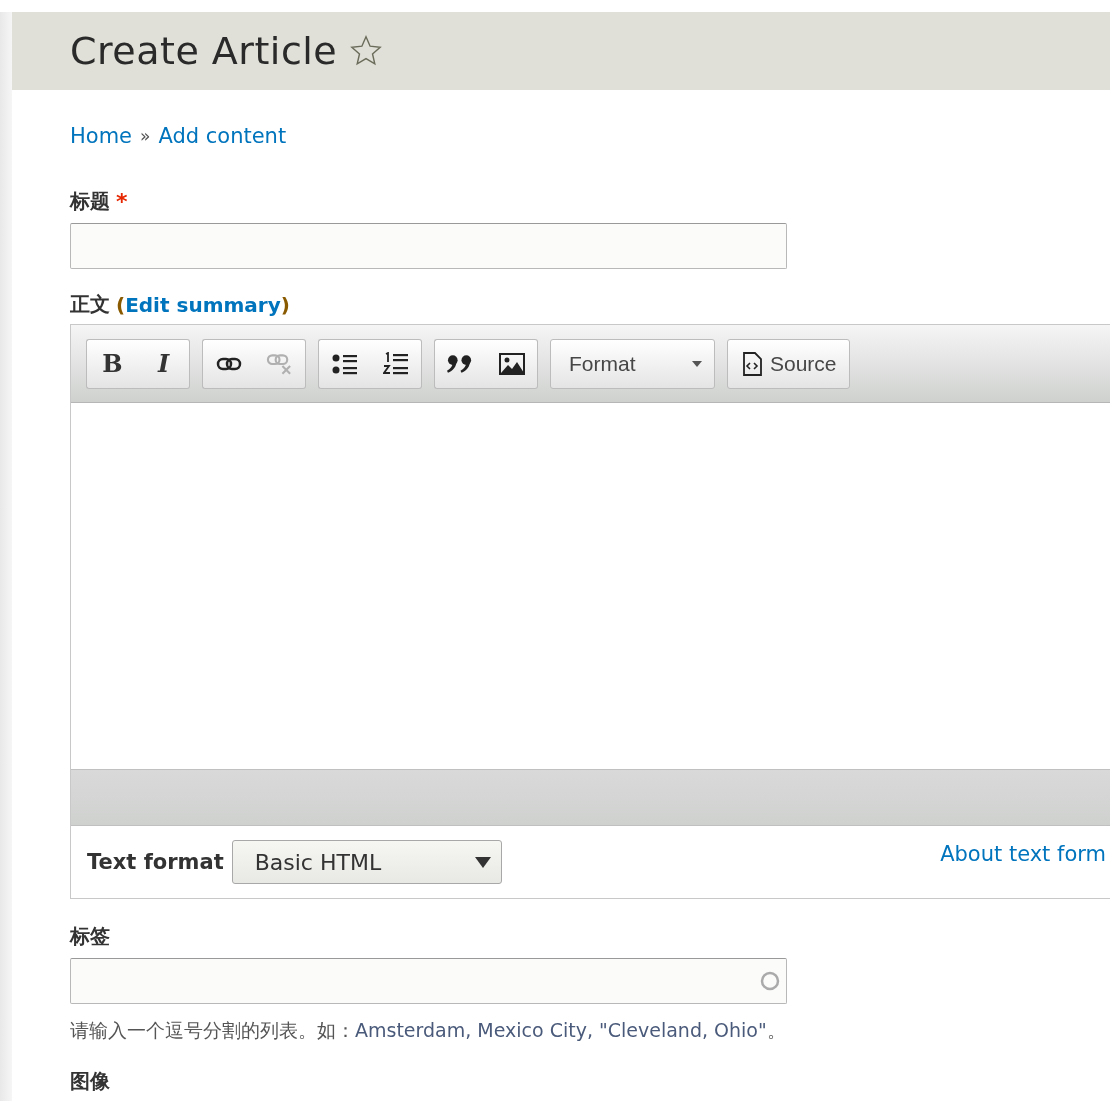  Describe the element at coordinates (770, 981) in the screenshot. I see `autocomplete-icon` at that location.